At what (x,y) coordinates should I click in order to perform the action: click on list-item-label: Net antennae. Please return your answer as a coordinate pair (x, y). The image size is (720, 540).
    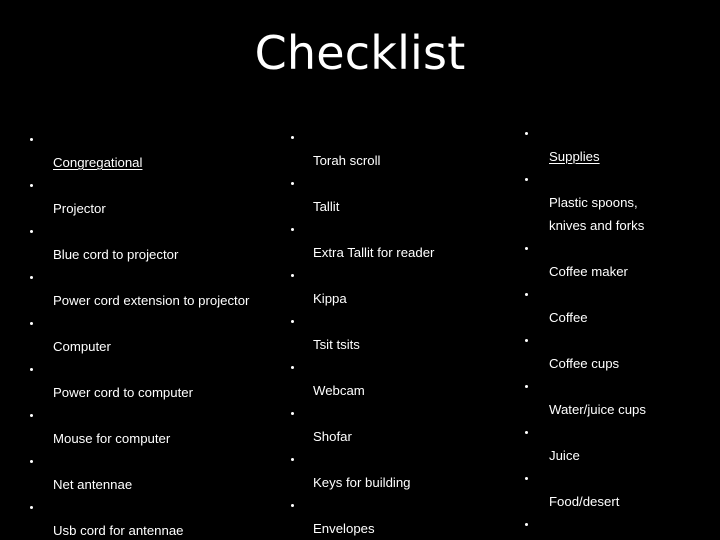
    Looking at the image, I should click on (93, 484).